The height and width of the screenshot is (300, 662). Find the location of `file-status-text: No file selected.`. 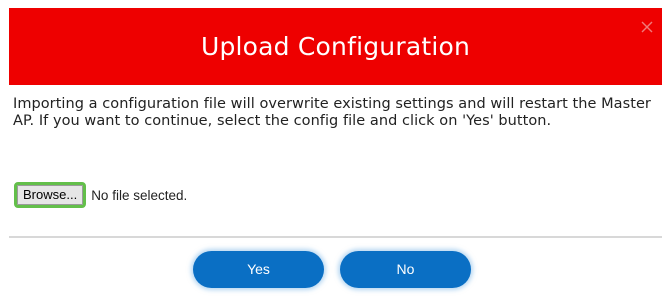

file-status-text: No file selected. is located at coordinates (139, 195).